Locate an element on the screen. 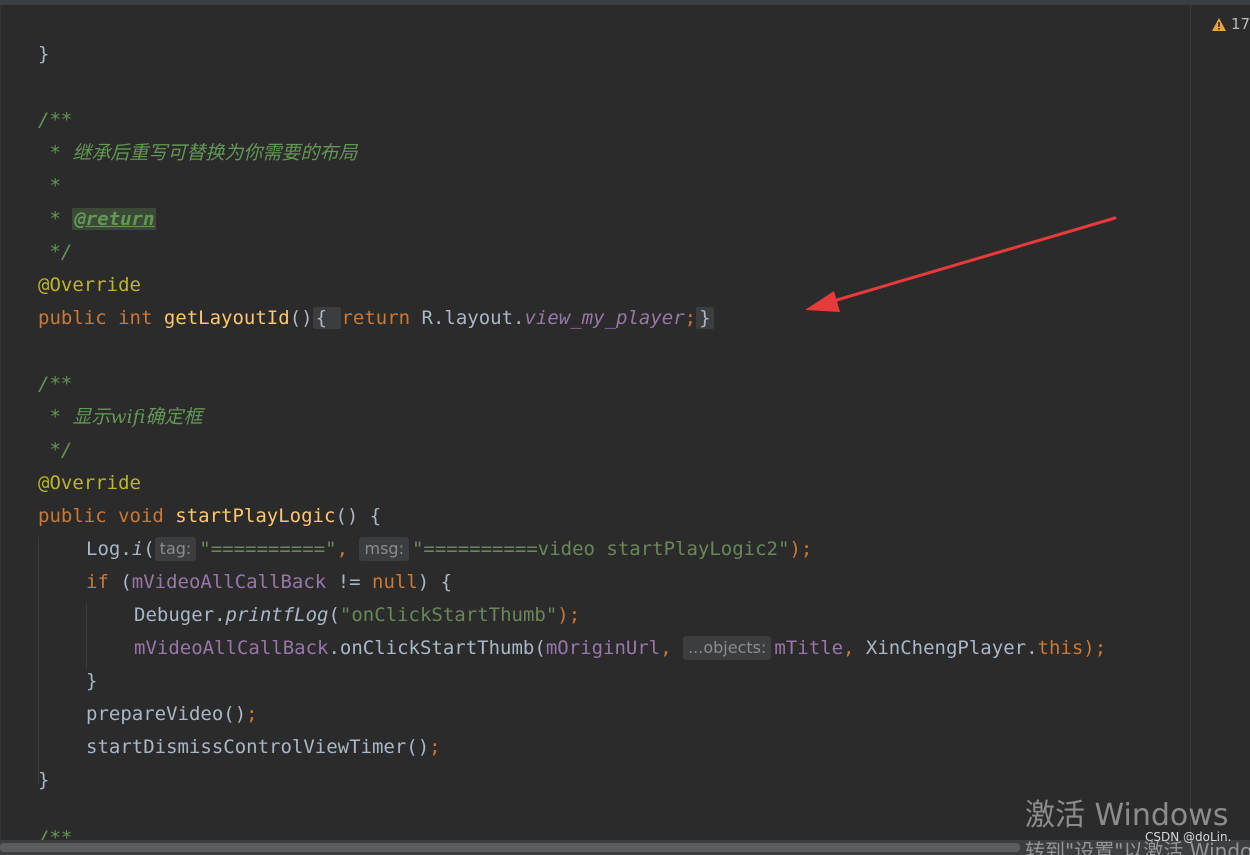 The width and height of the screenshot is (1250, 855). annotation-arrow is located at coordinates (961, 264).